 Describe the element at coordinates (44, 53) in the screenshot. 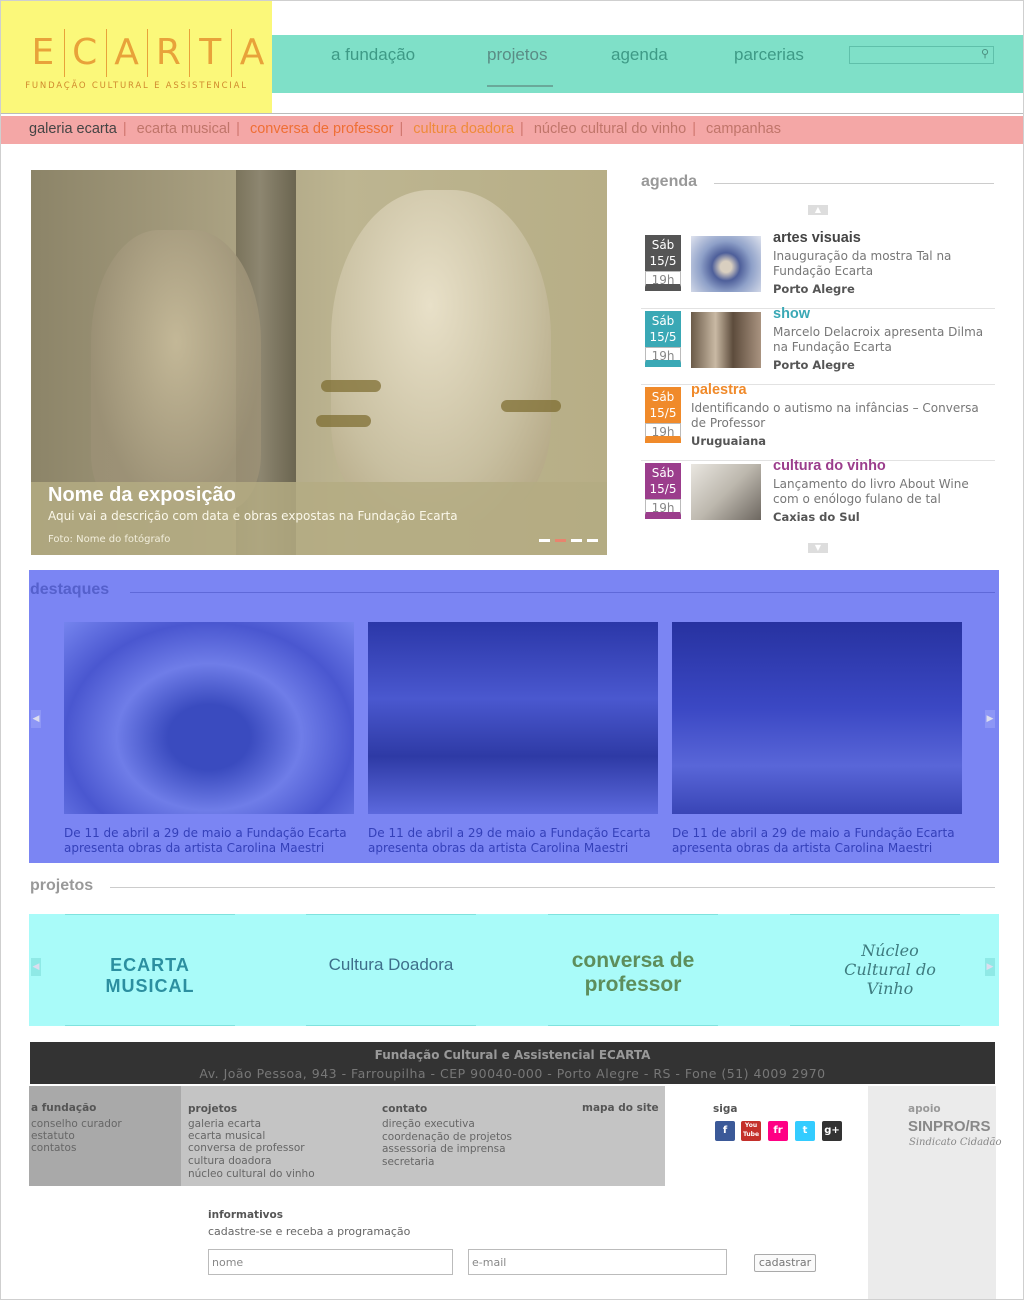

I see `logo-letter: E` at that location.